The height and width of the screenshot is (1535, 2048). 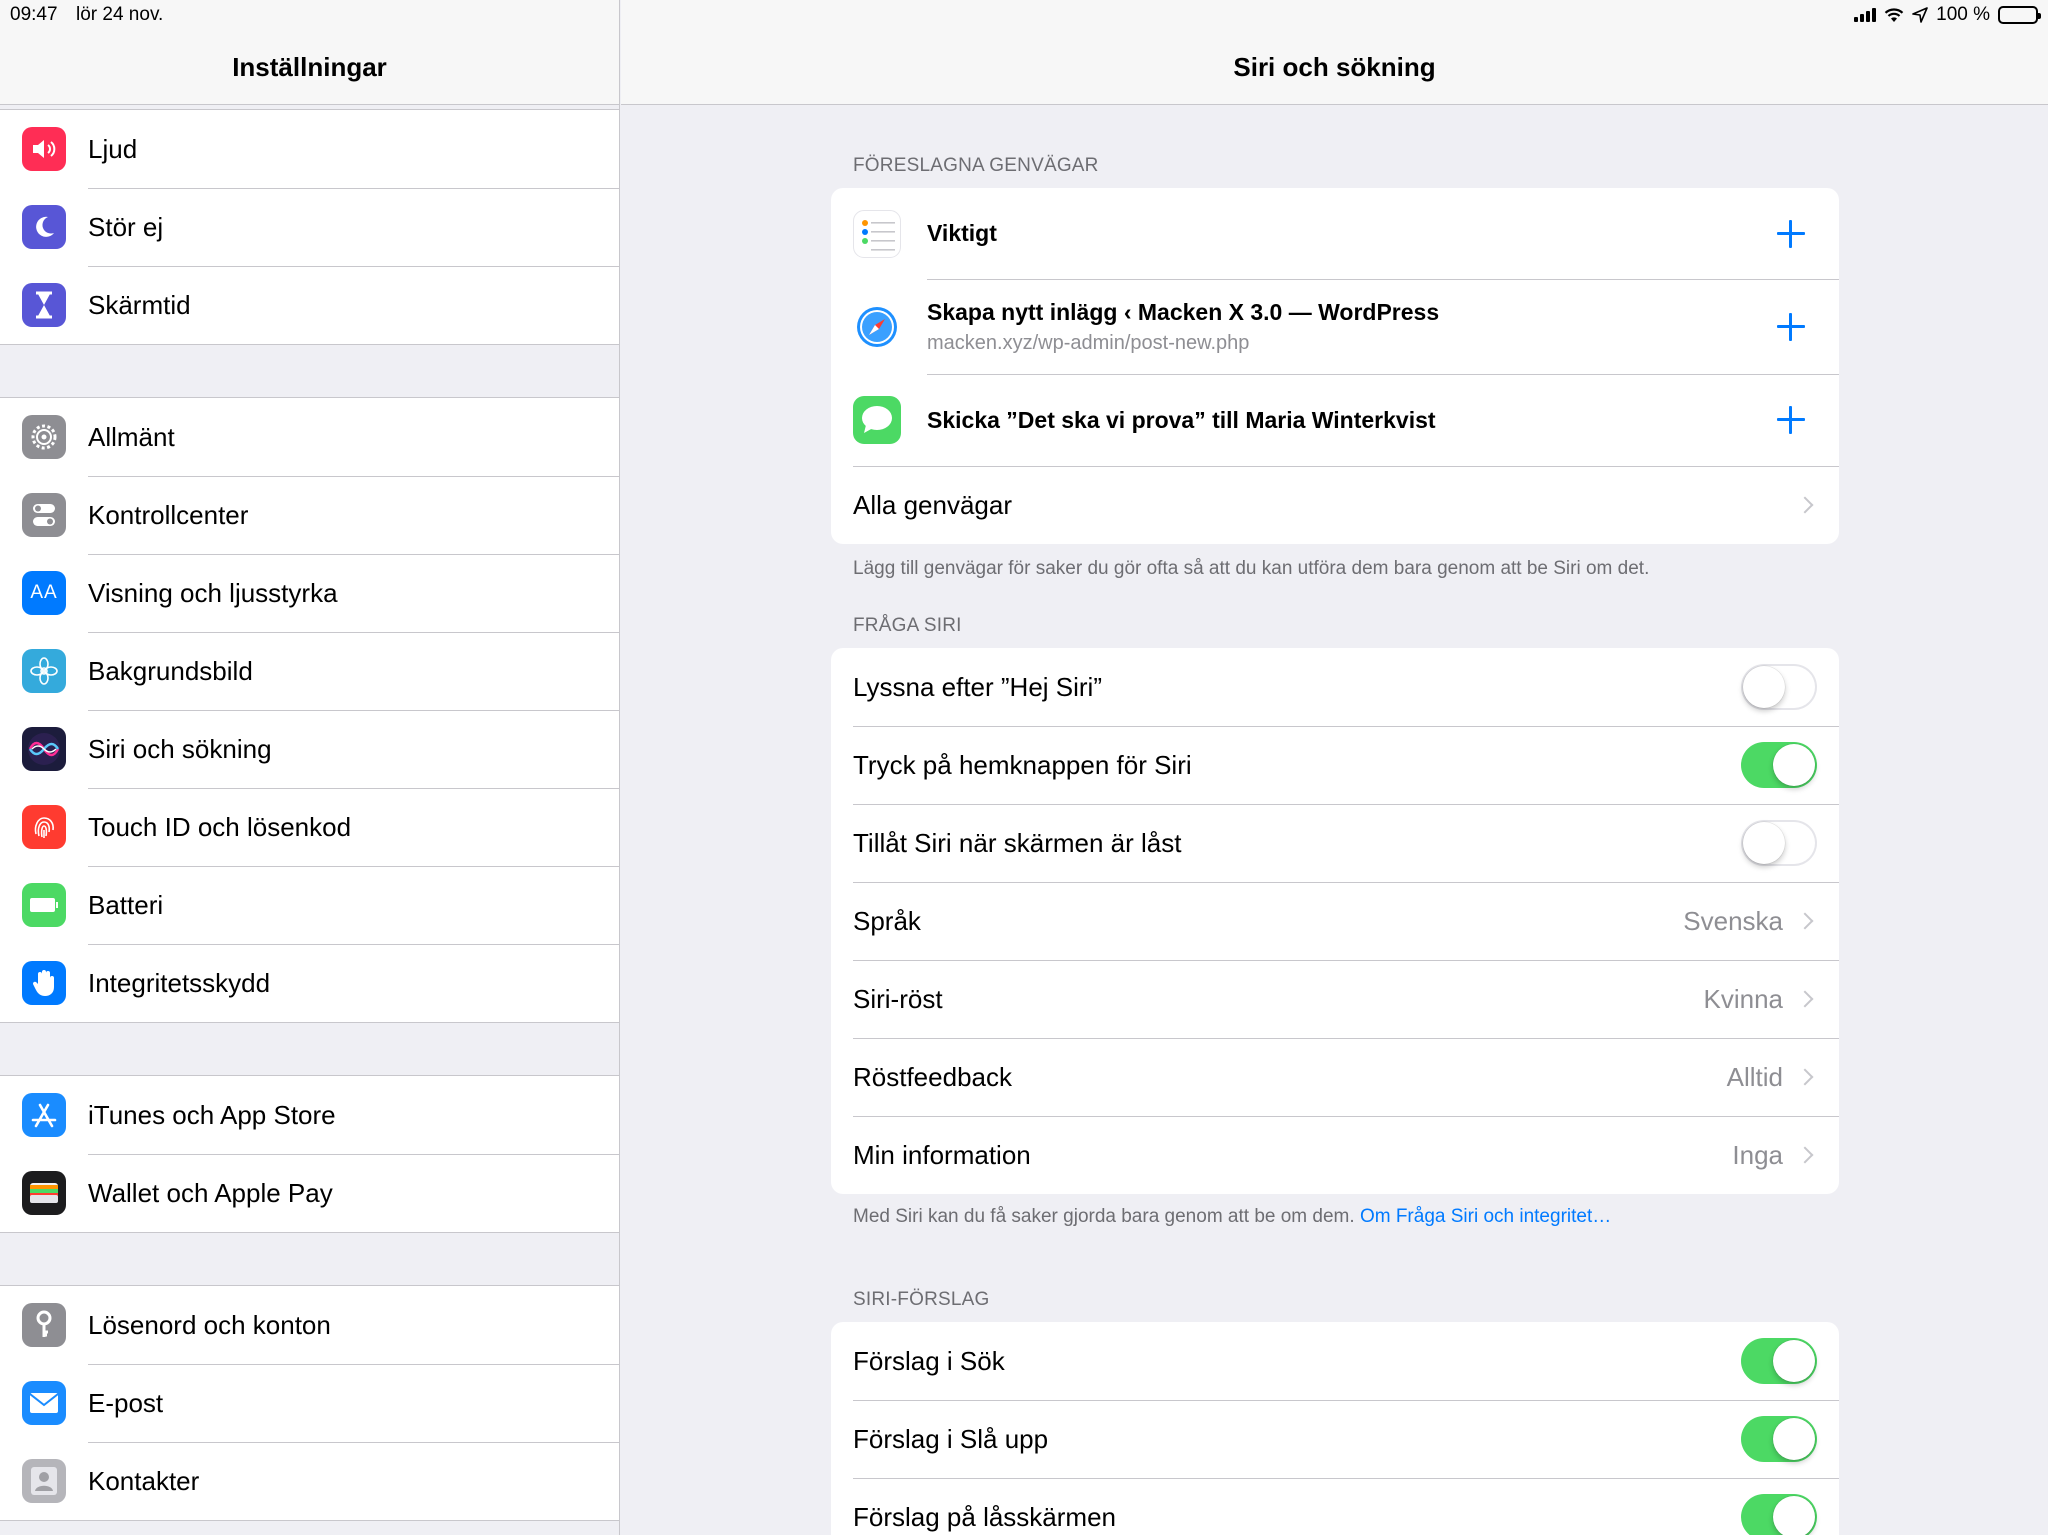 I want to click on siri-icon, so click(x=44, y=749).